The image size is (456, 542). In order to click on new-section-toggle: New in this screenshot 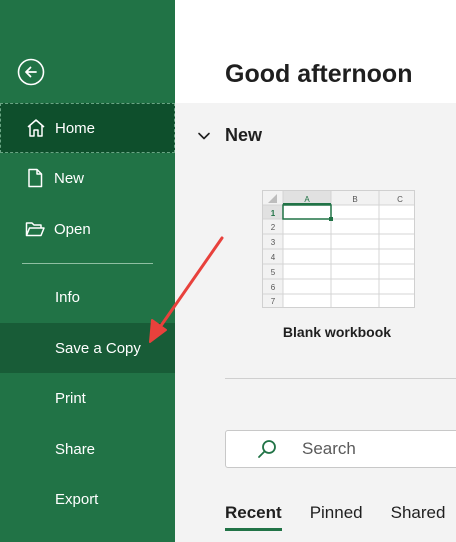, I will do `click(229, 135)`.